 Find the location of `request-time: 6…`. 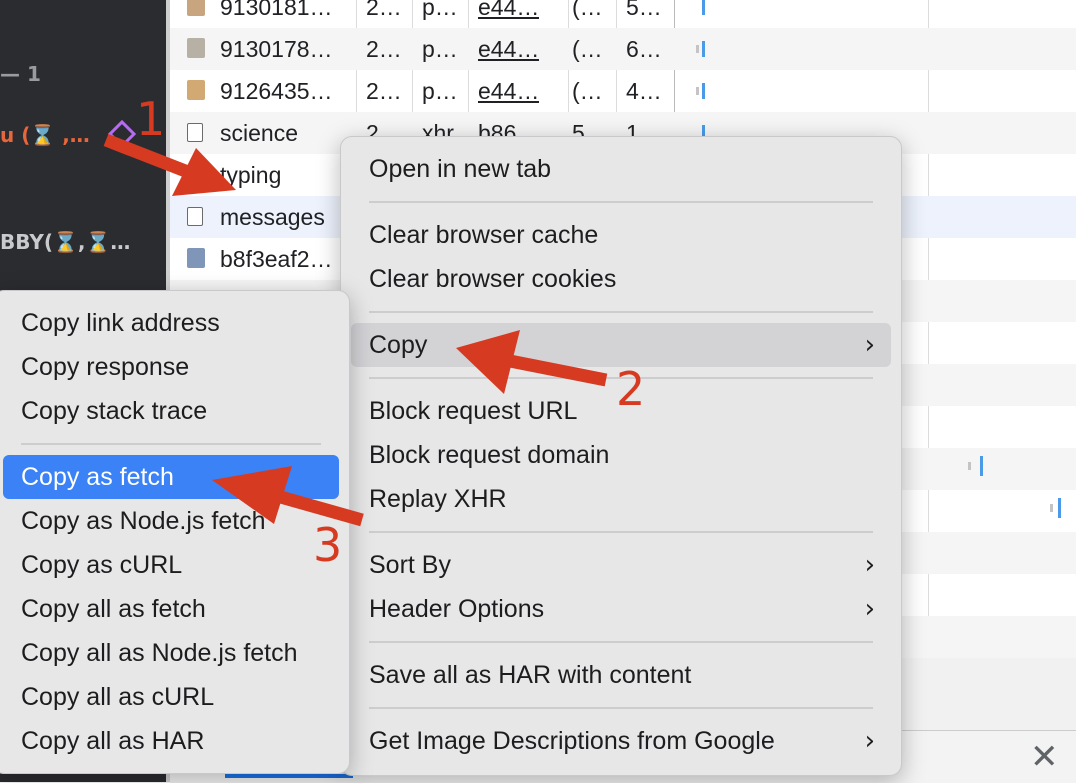

request-time: 6… is located at coordinates (644, 49).